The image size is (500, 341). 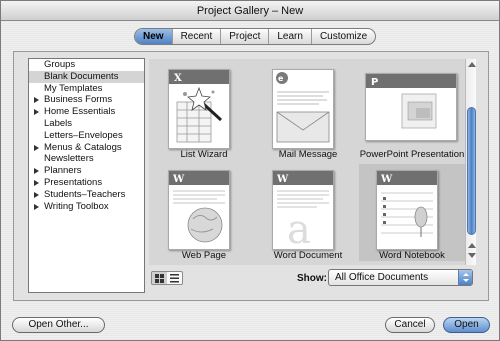 I want to click on category-writing-toolbox: Writing Toolbox, so click(x=86, y=207).